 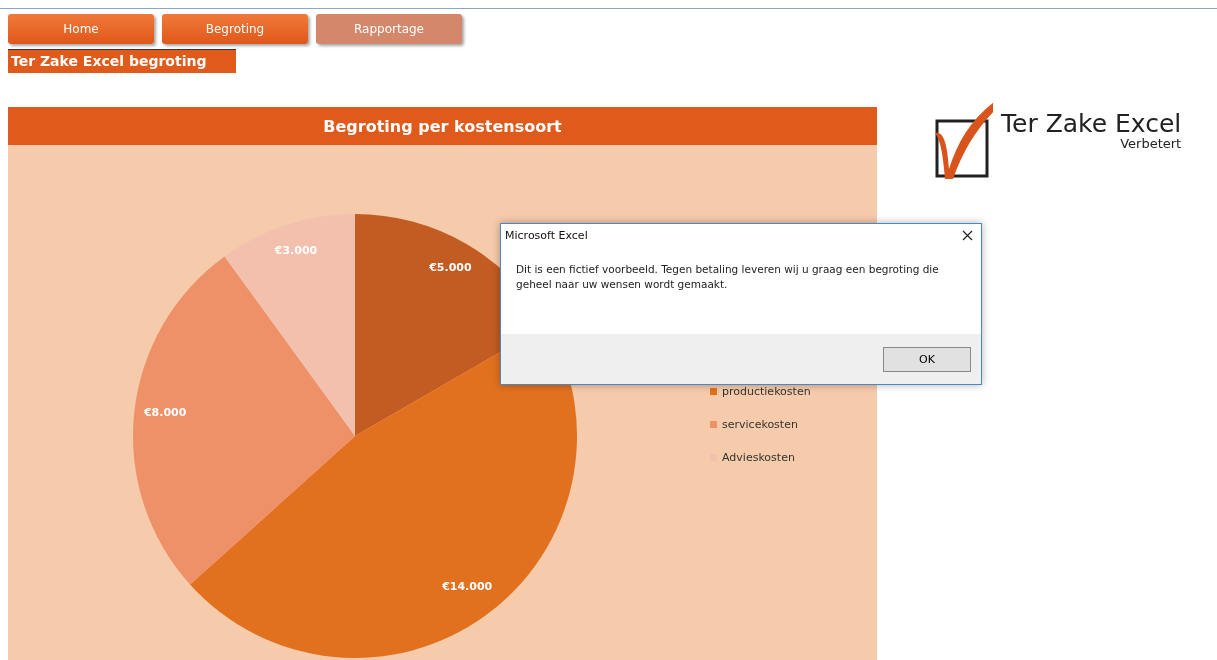 I want to click on dialog-message: Dit is een fictief voorbeeld. Tegen betaling leveren wij u graag een begroting die geheel naar uw wensen wordt gemaakt., so click(x=727, y=277).